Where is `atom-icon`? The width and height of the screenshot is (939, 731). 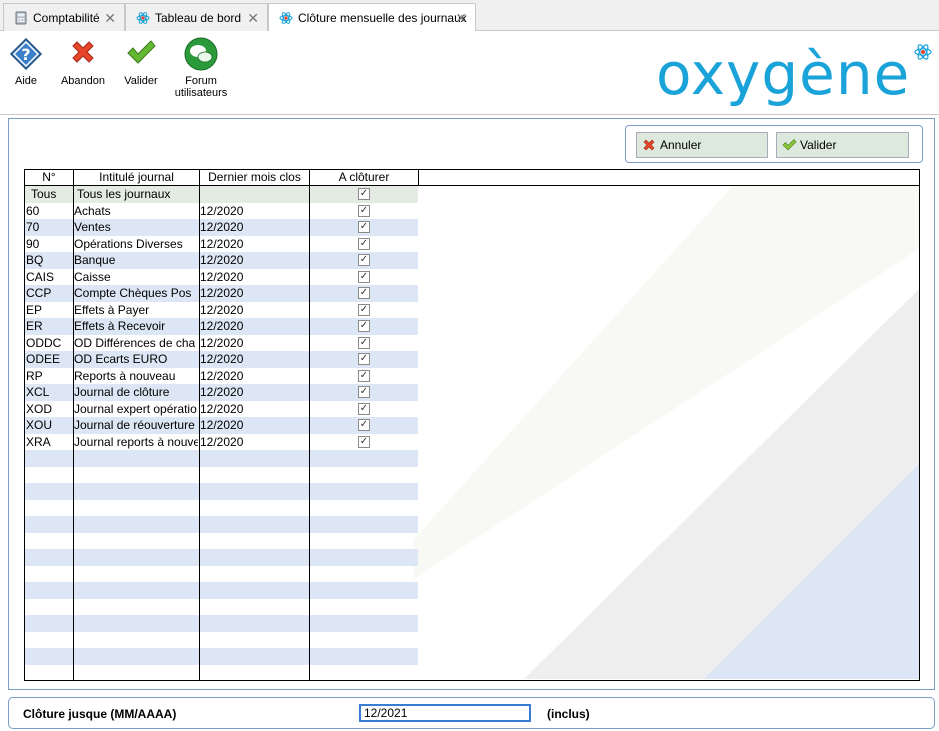
atom-icon is located at coordinates (923, 52).